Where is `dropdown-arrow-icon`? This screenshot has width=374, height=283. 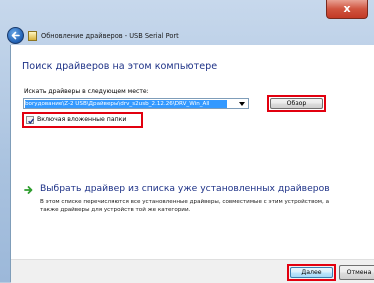
dropdown-arrow-icon is located at coordinates (242, 104).